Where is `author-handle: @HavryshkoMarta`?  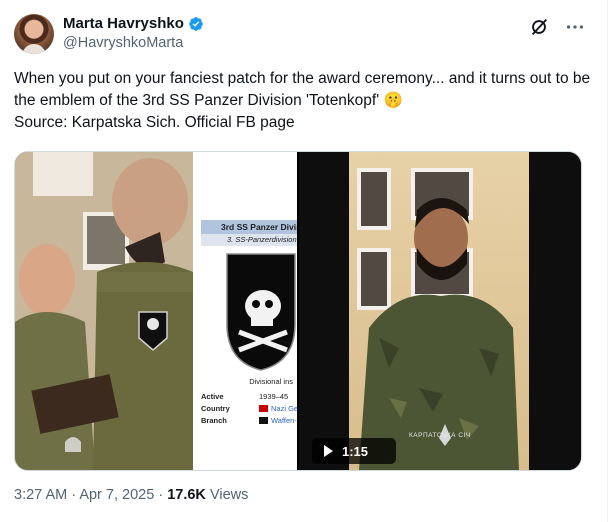
author-handle: @HavryshkoMarta is located at coordinates (123, 43).